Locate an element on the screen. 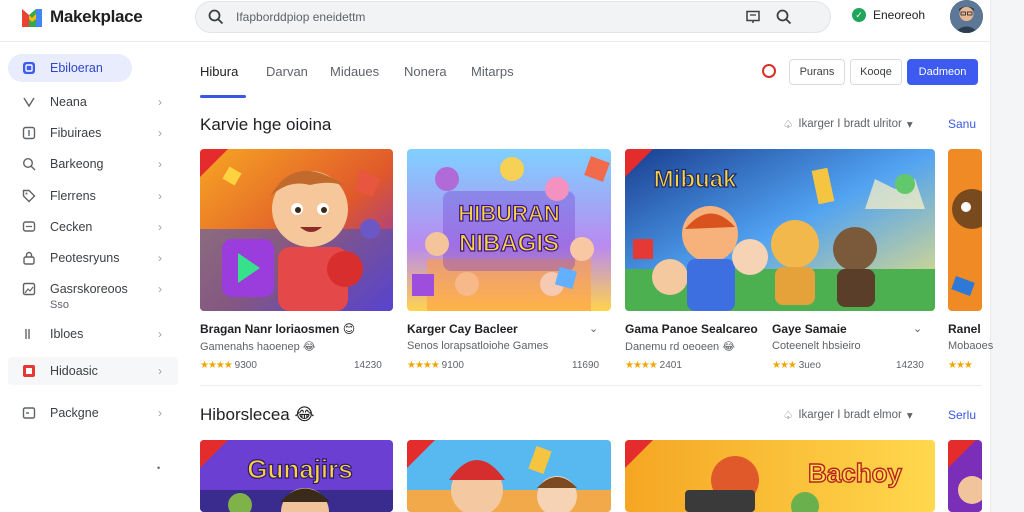 The height and width of the screenshot is (512, 1024). sidebar-item-protection: Peotesryuns › is located at coordinates (93, 258).